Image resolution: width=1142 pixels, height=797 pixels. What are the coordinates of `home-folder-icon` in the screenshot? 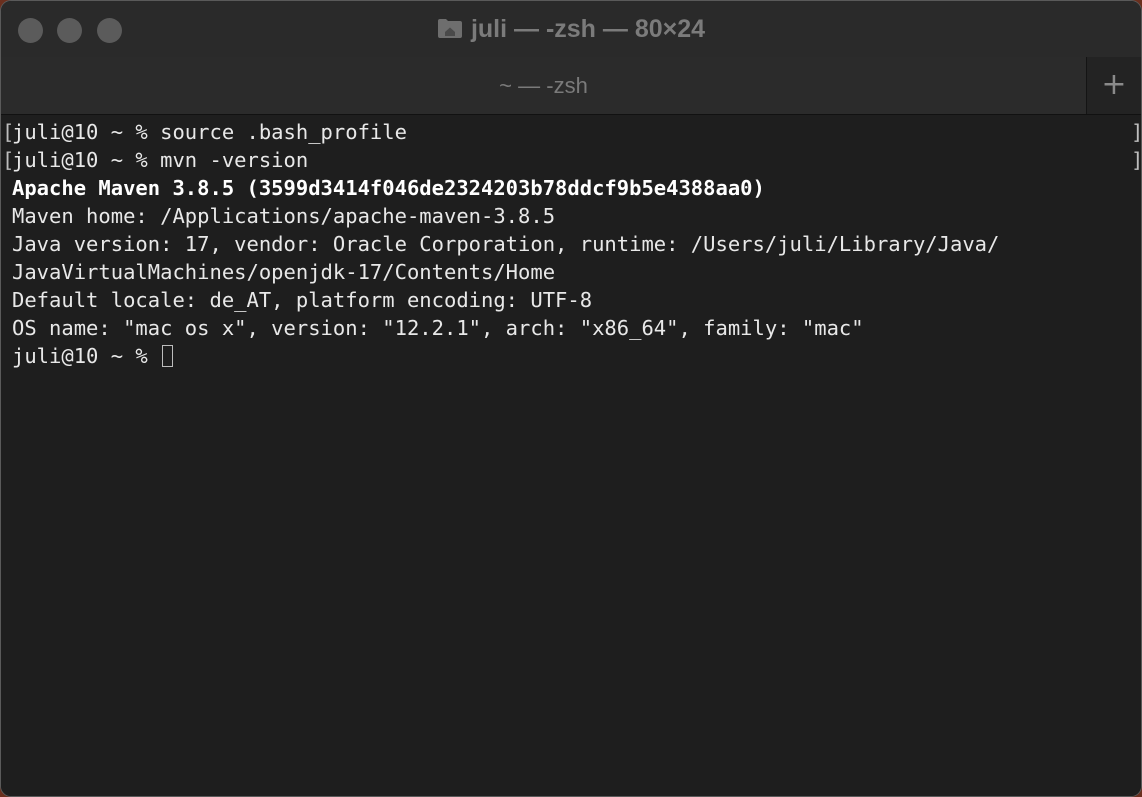 It's located at (450, 28).